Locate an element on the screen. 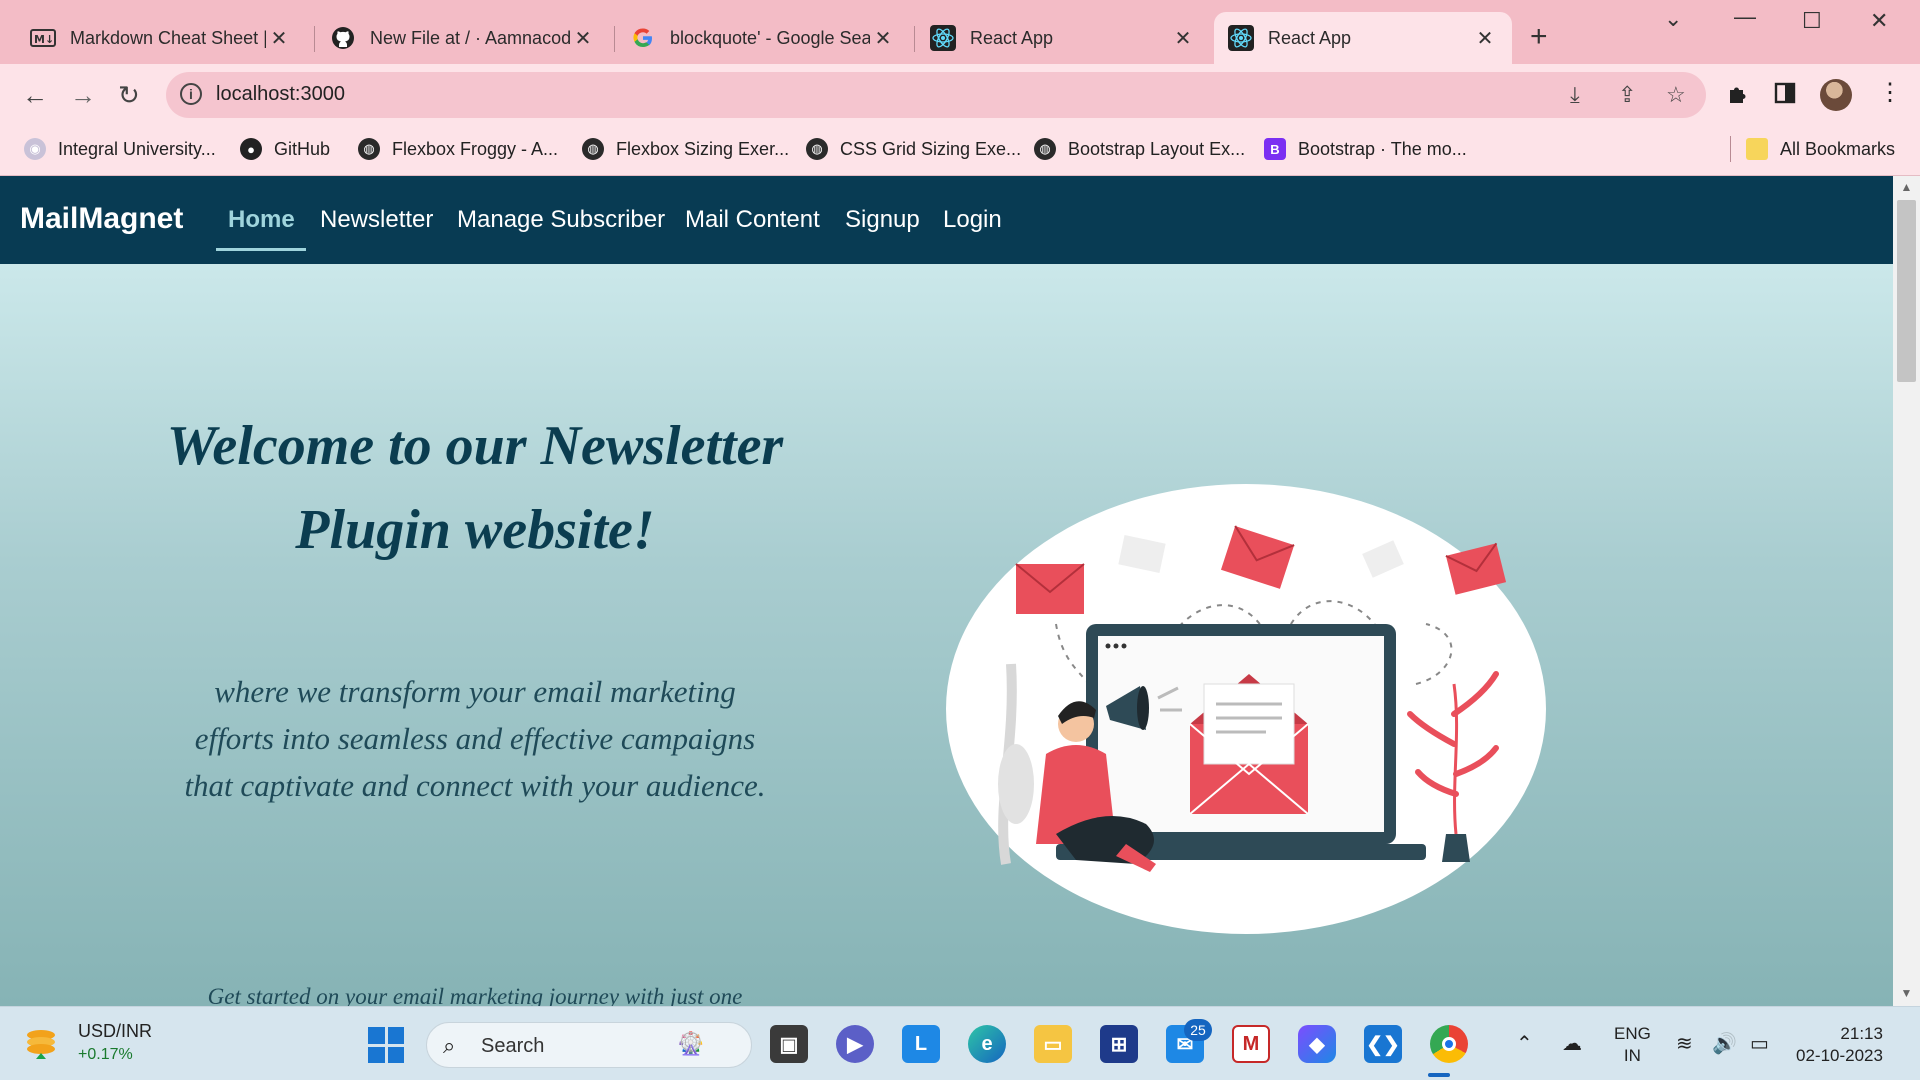 Image resolution: width=1920 pixels, height=1080 pixels. l-app-icon: L is located at coordinates (921, 1044).